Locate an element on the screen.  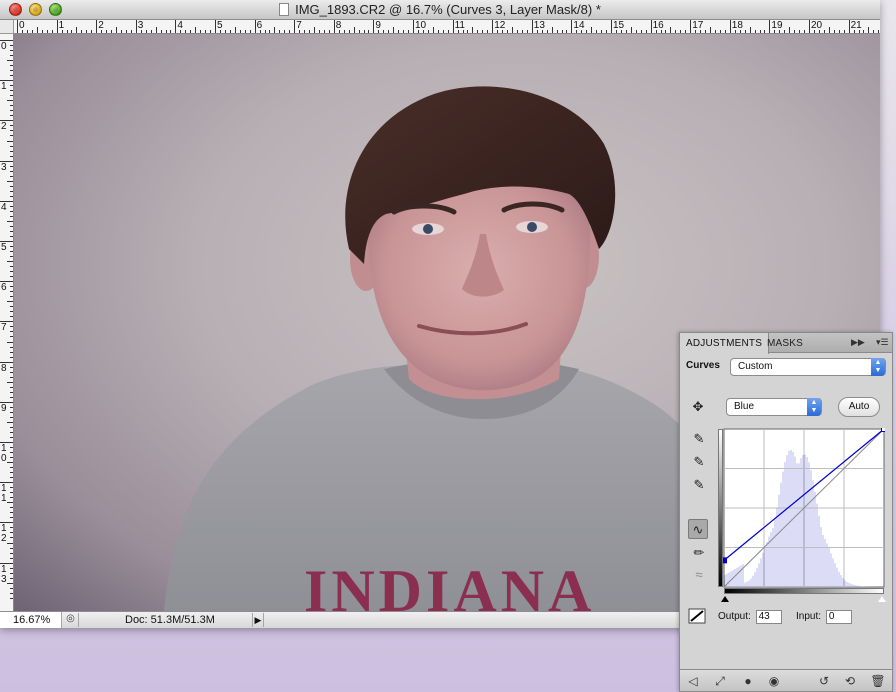
channel-select: Blue ▲ ▼ is located at coordinates (774, 407).